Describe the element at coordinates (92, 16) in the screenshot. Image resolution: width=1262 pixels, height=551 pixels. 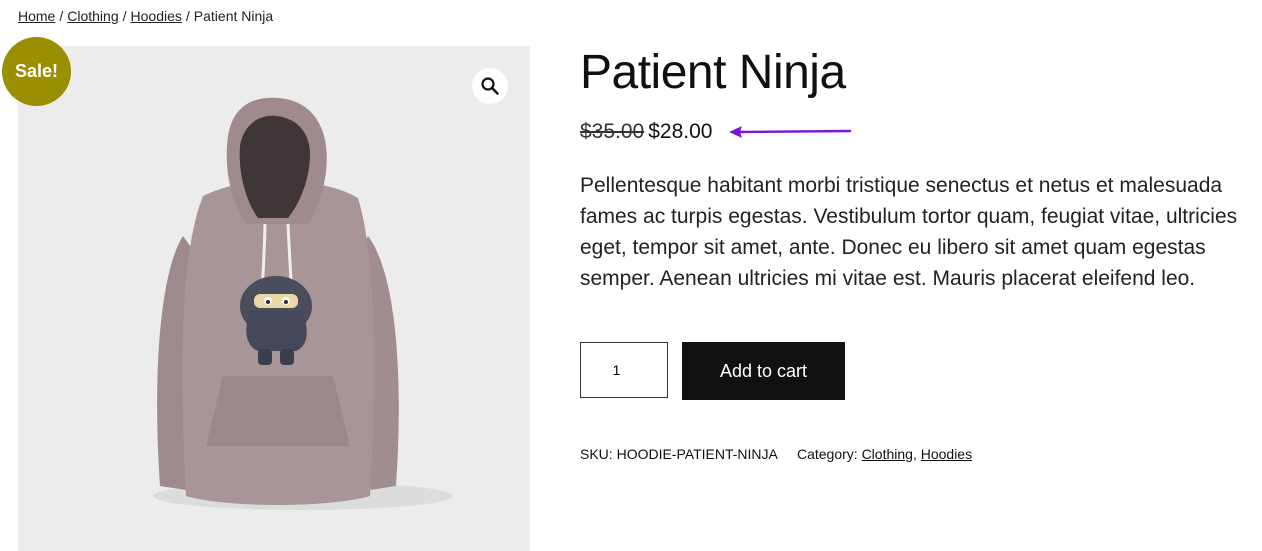
I see `breadcrumb-clothing-link: Clothing` at that location.